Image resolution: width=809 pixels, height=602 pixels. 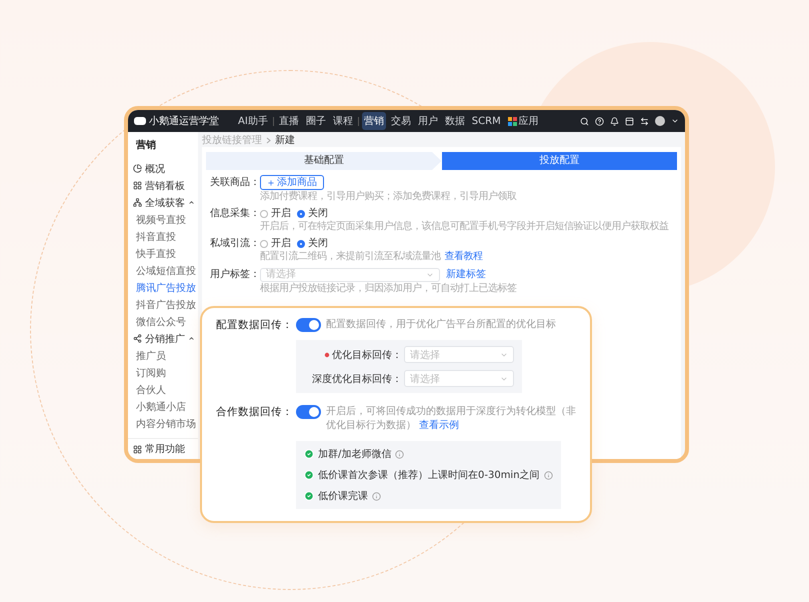 I want to click on sidebar-item: 抖音广告投放, so click(x=166, y=304).